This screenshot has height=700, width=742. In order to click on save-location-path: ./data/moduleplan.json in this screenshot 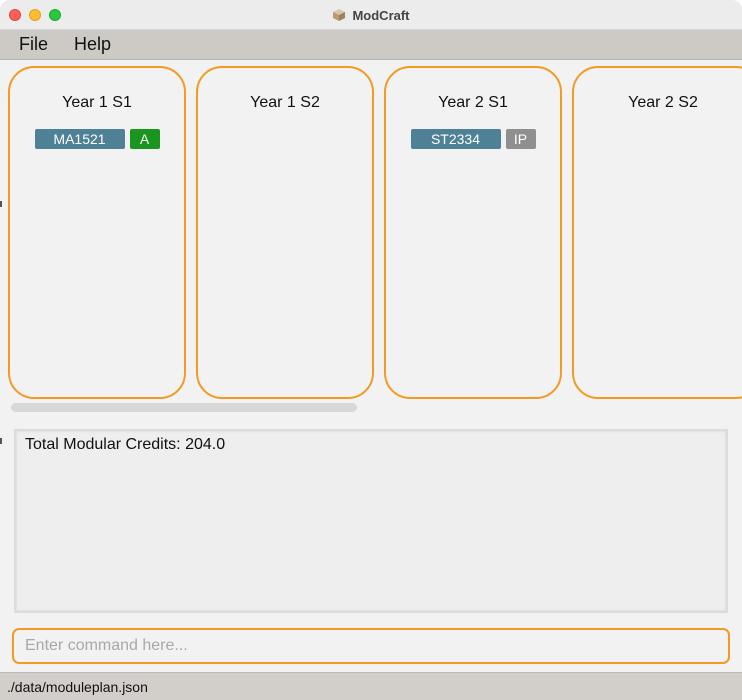, I will do `click(77, 687)`.